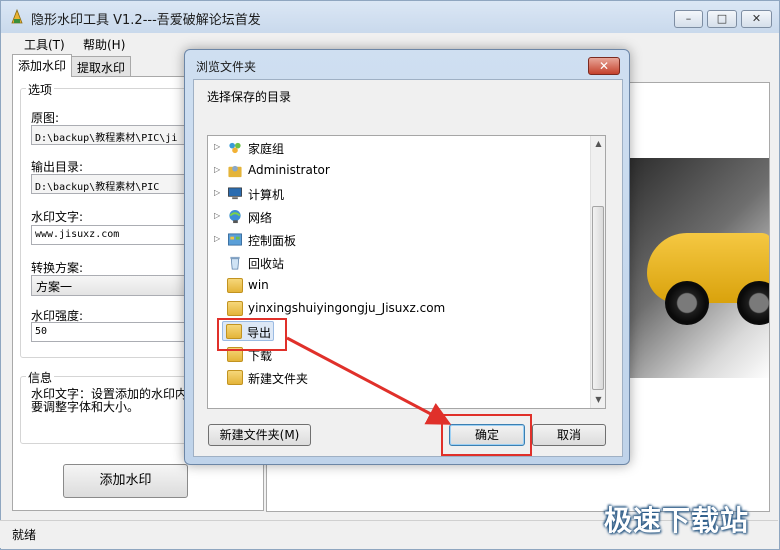  I want to click on output-dir-field: D:\backup\教程素材\PIC, so click(113, 184).